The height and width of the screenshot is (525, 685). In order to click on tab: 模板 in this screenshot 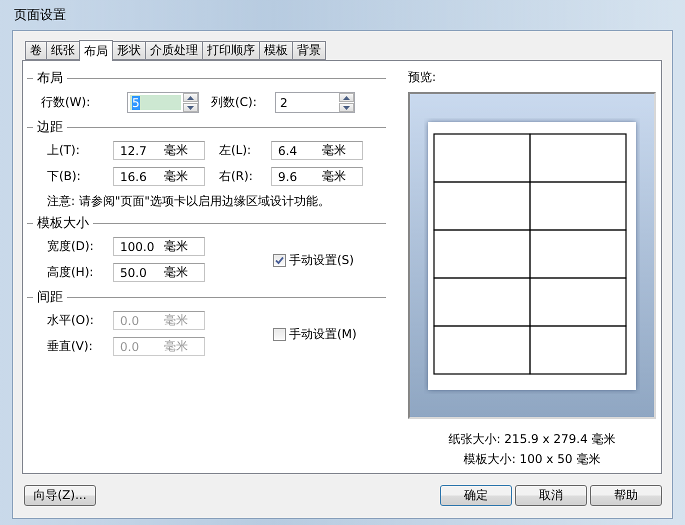, I will do `click(276, 50)`.